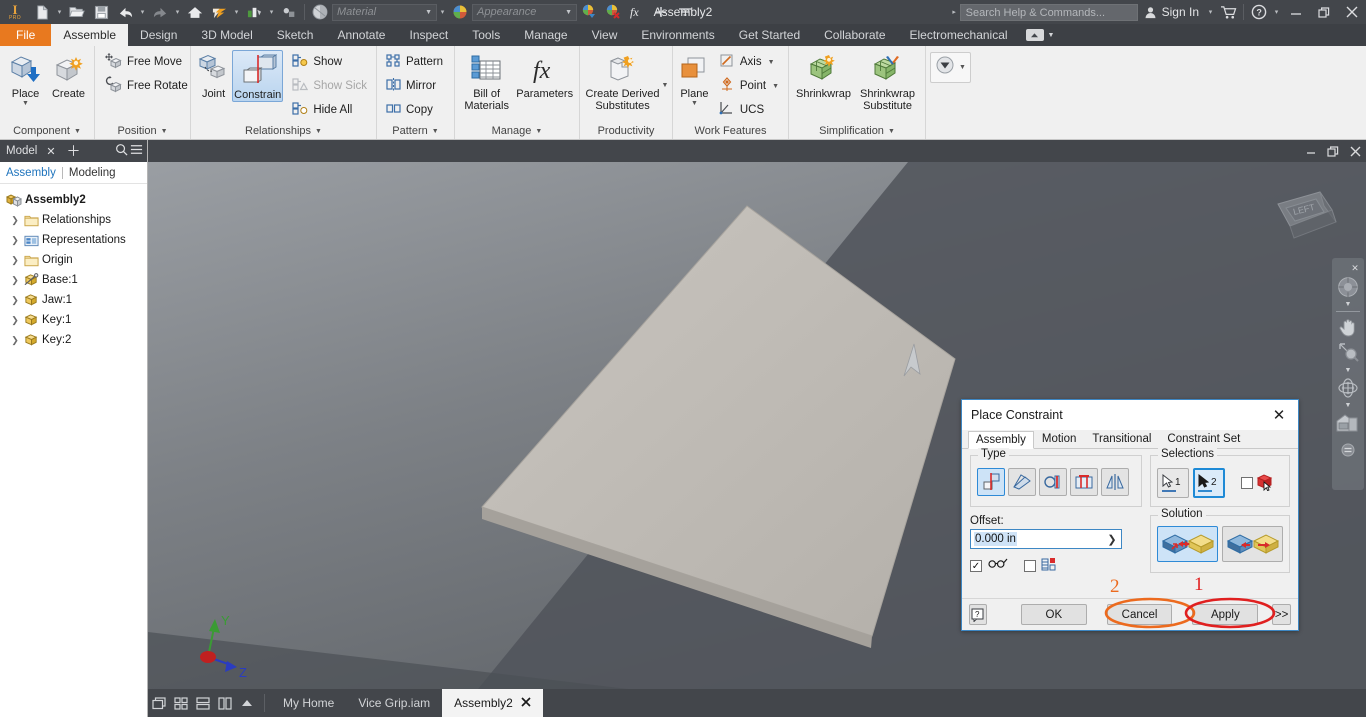  What do you see at coordinates (486, 81) in the screenshot?
I see `bill-of-materials-button: Bill of Materials` at bounding box center [486, 81].